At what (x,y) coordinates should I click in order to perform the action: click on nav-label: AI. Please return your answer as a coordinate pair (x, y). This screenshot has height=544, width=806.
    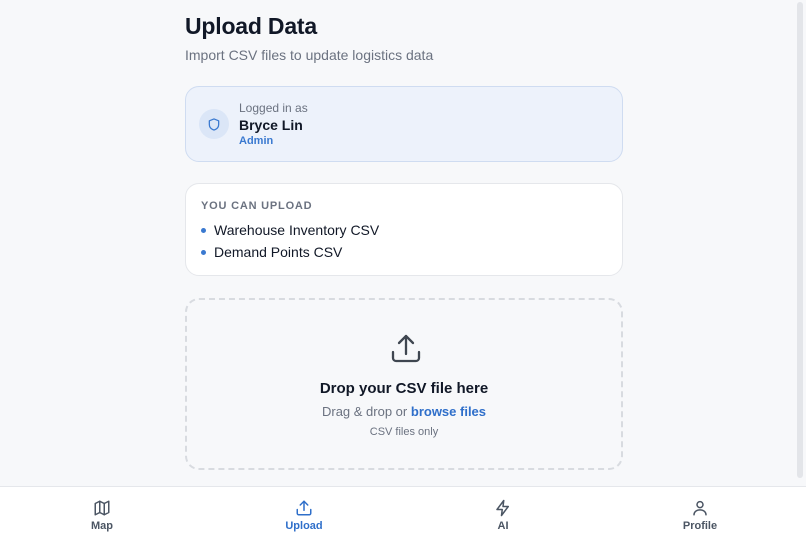
    Looking at the image, I should click on (503, 526).